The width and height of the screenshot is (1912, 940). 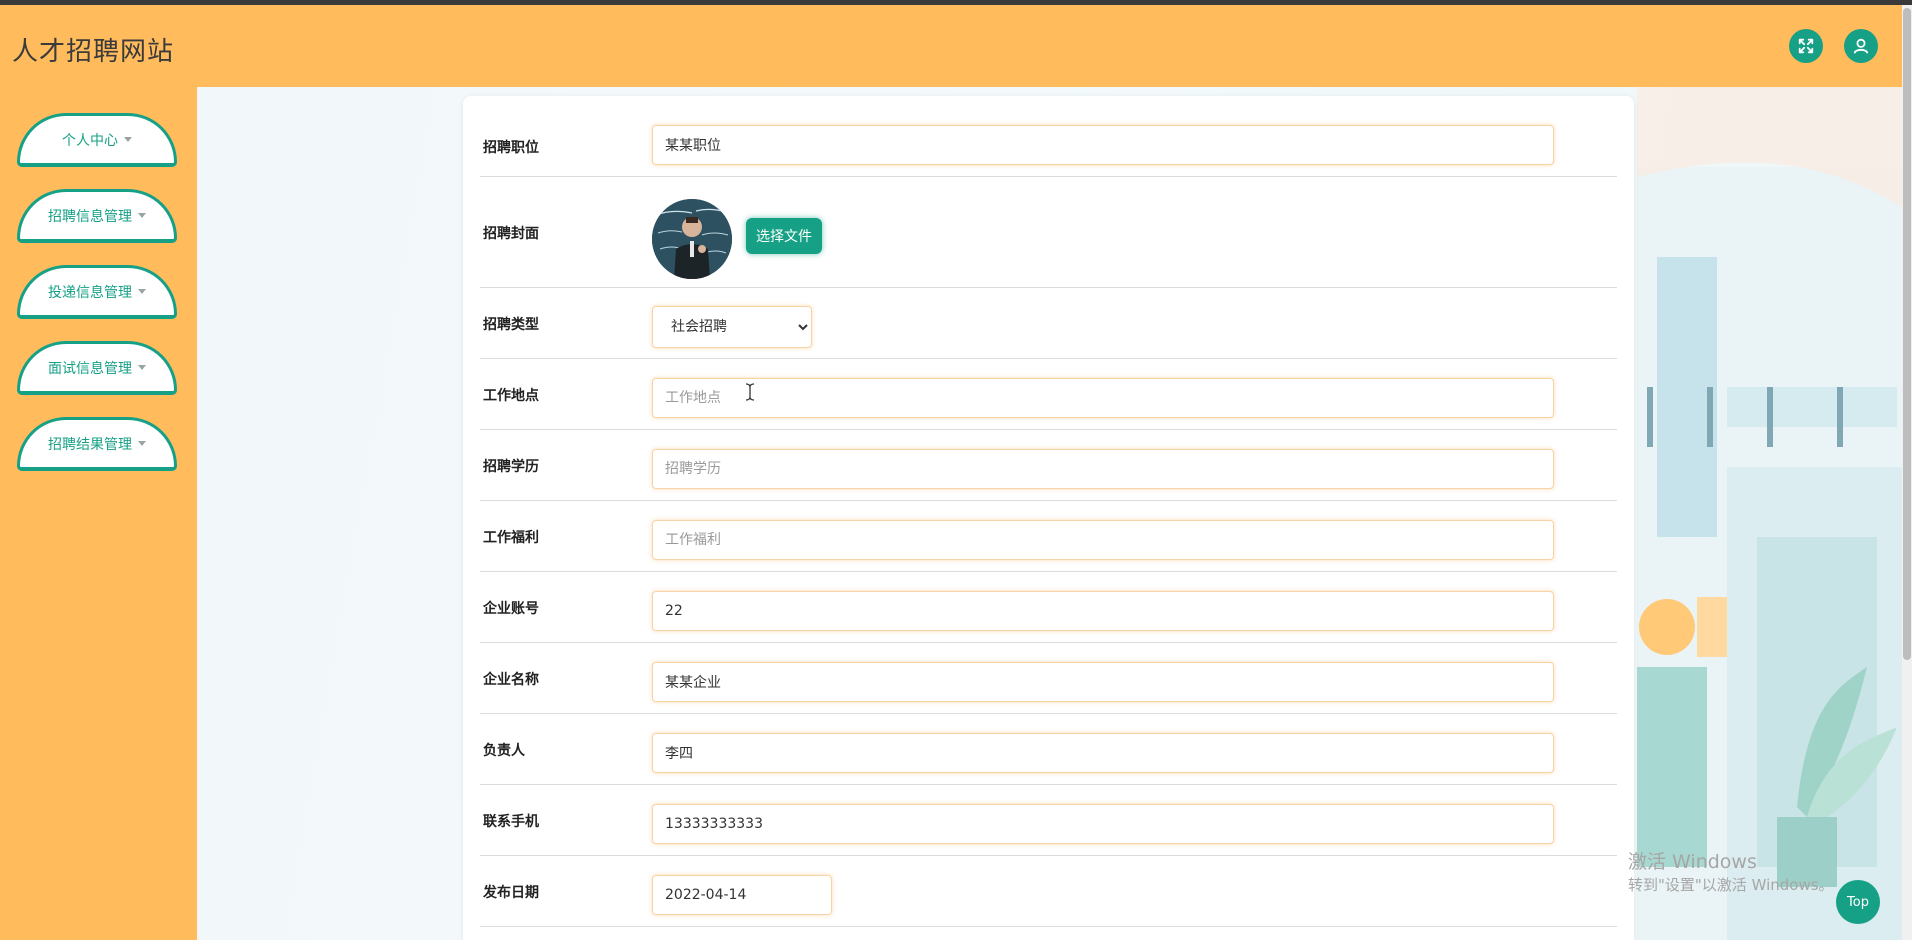 I want to click on form-row-location: 工作地点, so click(x=1048, y=394).